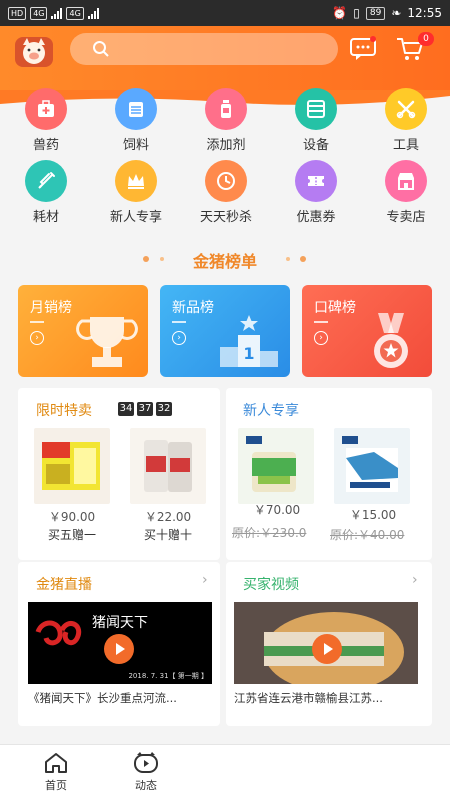  I want to click on category-feed: 饲料, so click(136, 120).